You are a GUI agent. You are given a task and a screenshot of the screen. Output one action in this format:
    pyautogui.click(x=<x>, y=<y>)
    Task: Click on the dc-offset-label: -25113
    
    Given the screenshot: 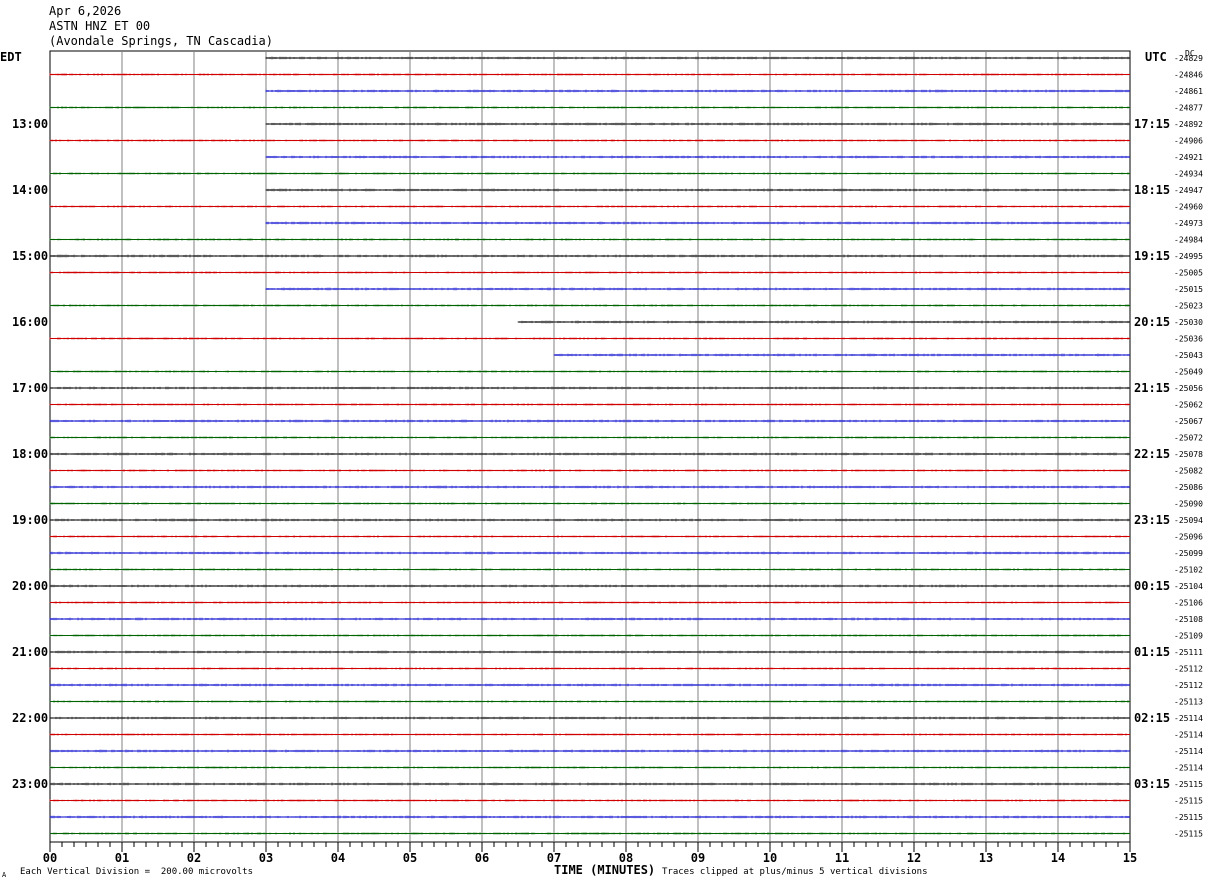 What is the action you would take?
    pyautogui.click(x=1188, y=702)
    